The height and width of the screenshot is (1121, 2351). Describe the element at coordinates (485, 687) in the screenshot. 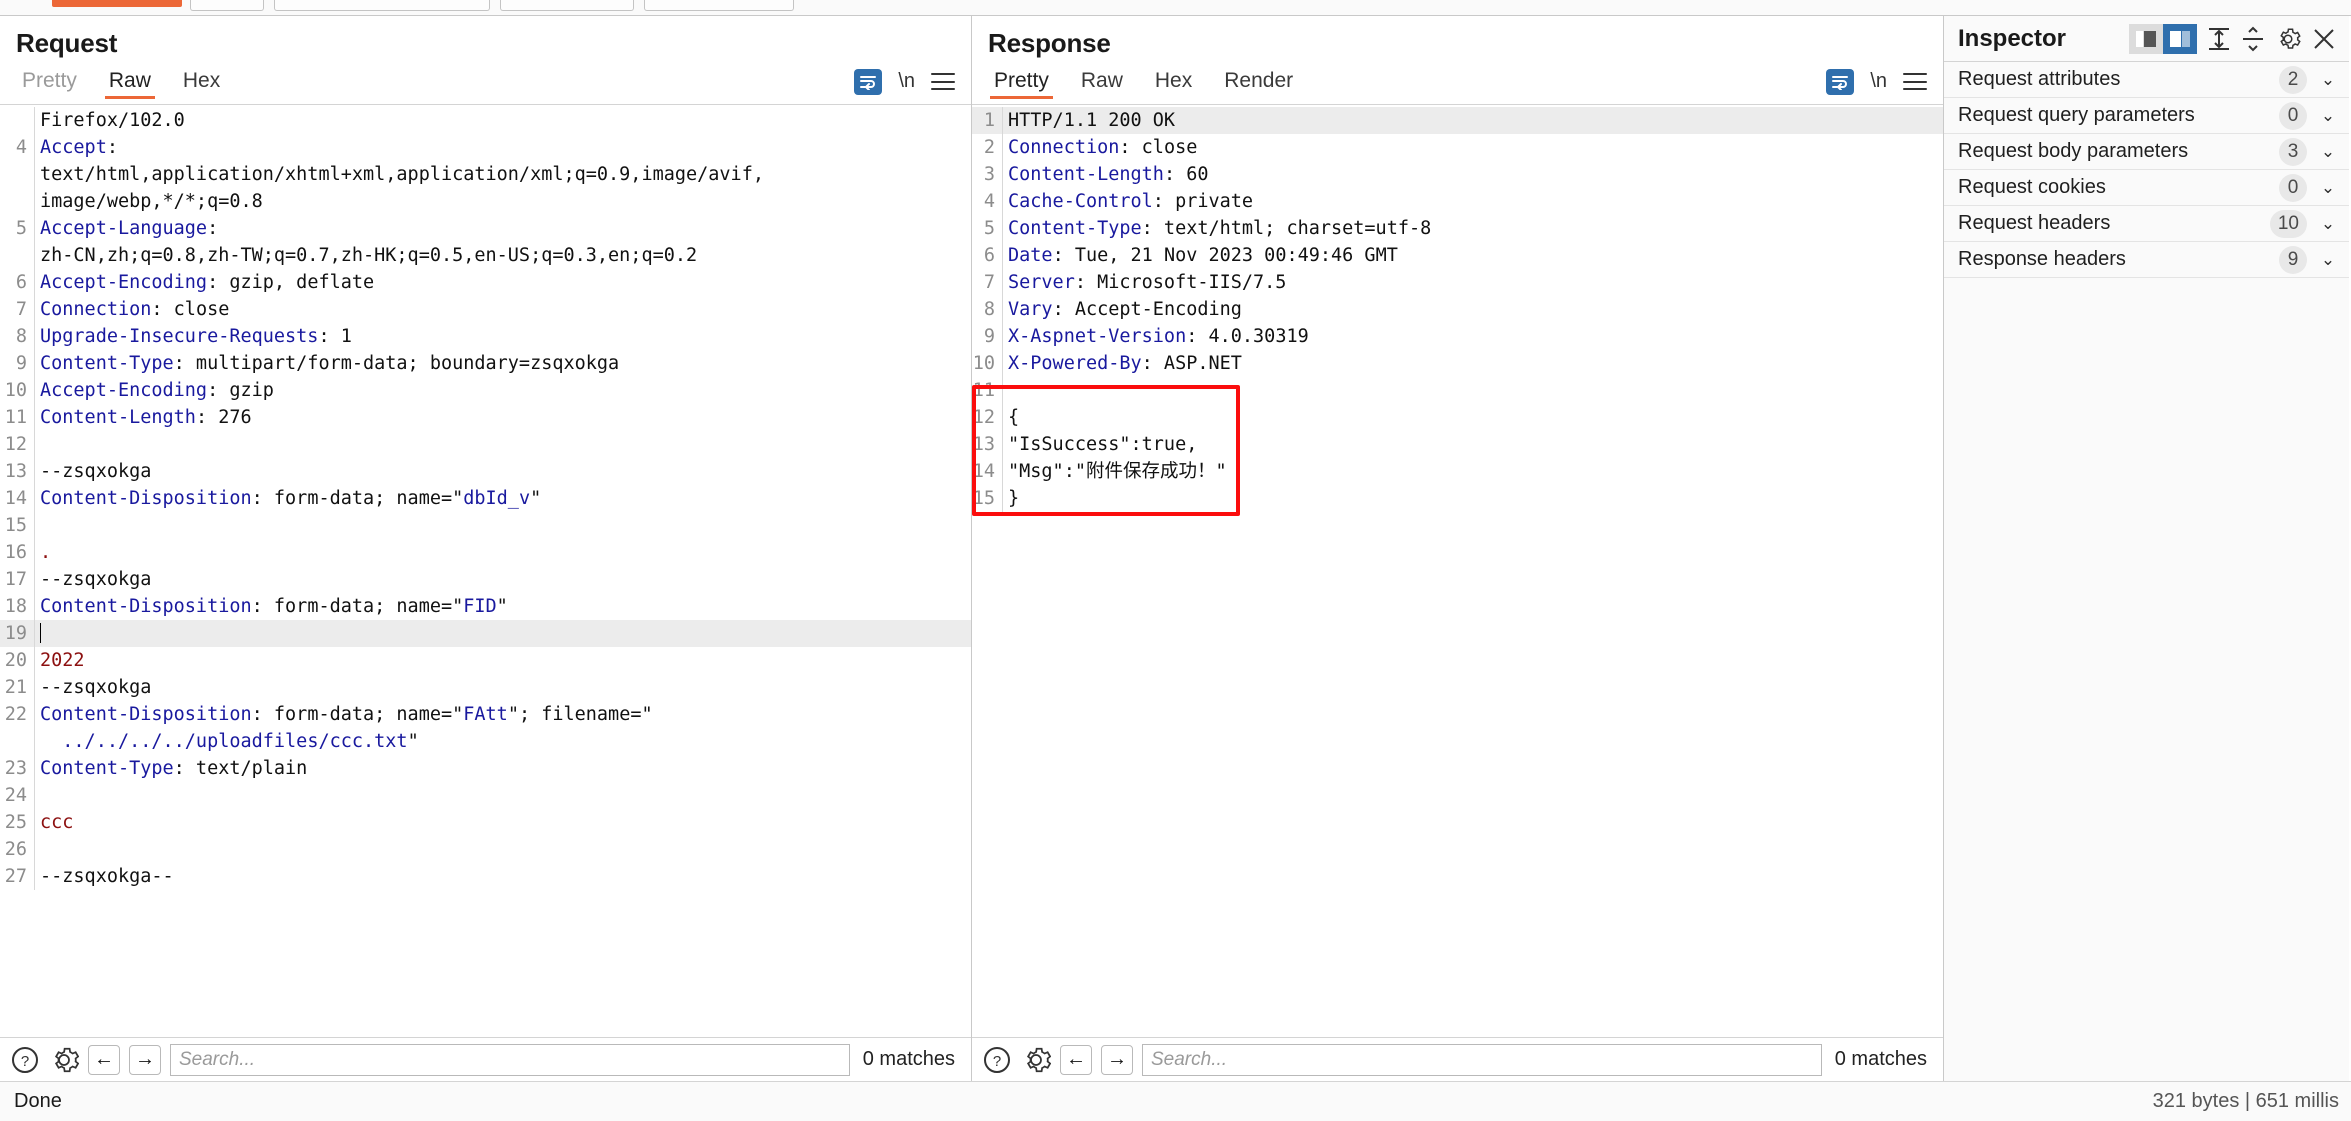

I see `code-line: 21 --zsqxokga` at that location.